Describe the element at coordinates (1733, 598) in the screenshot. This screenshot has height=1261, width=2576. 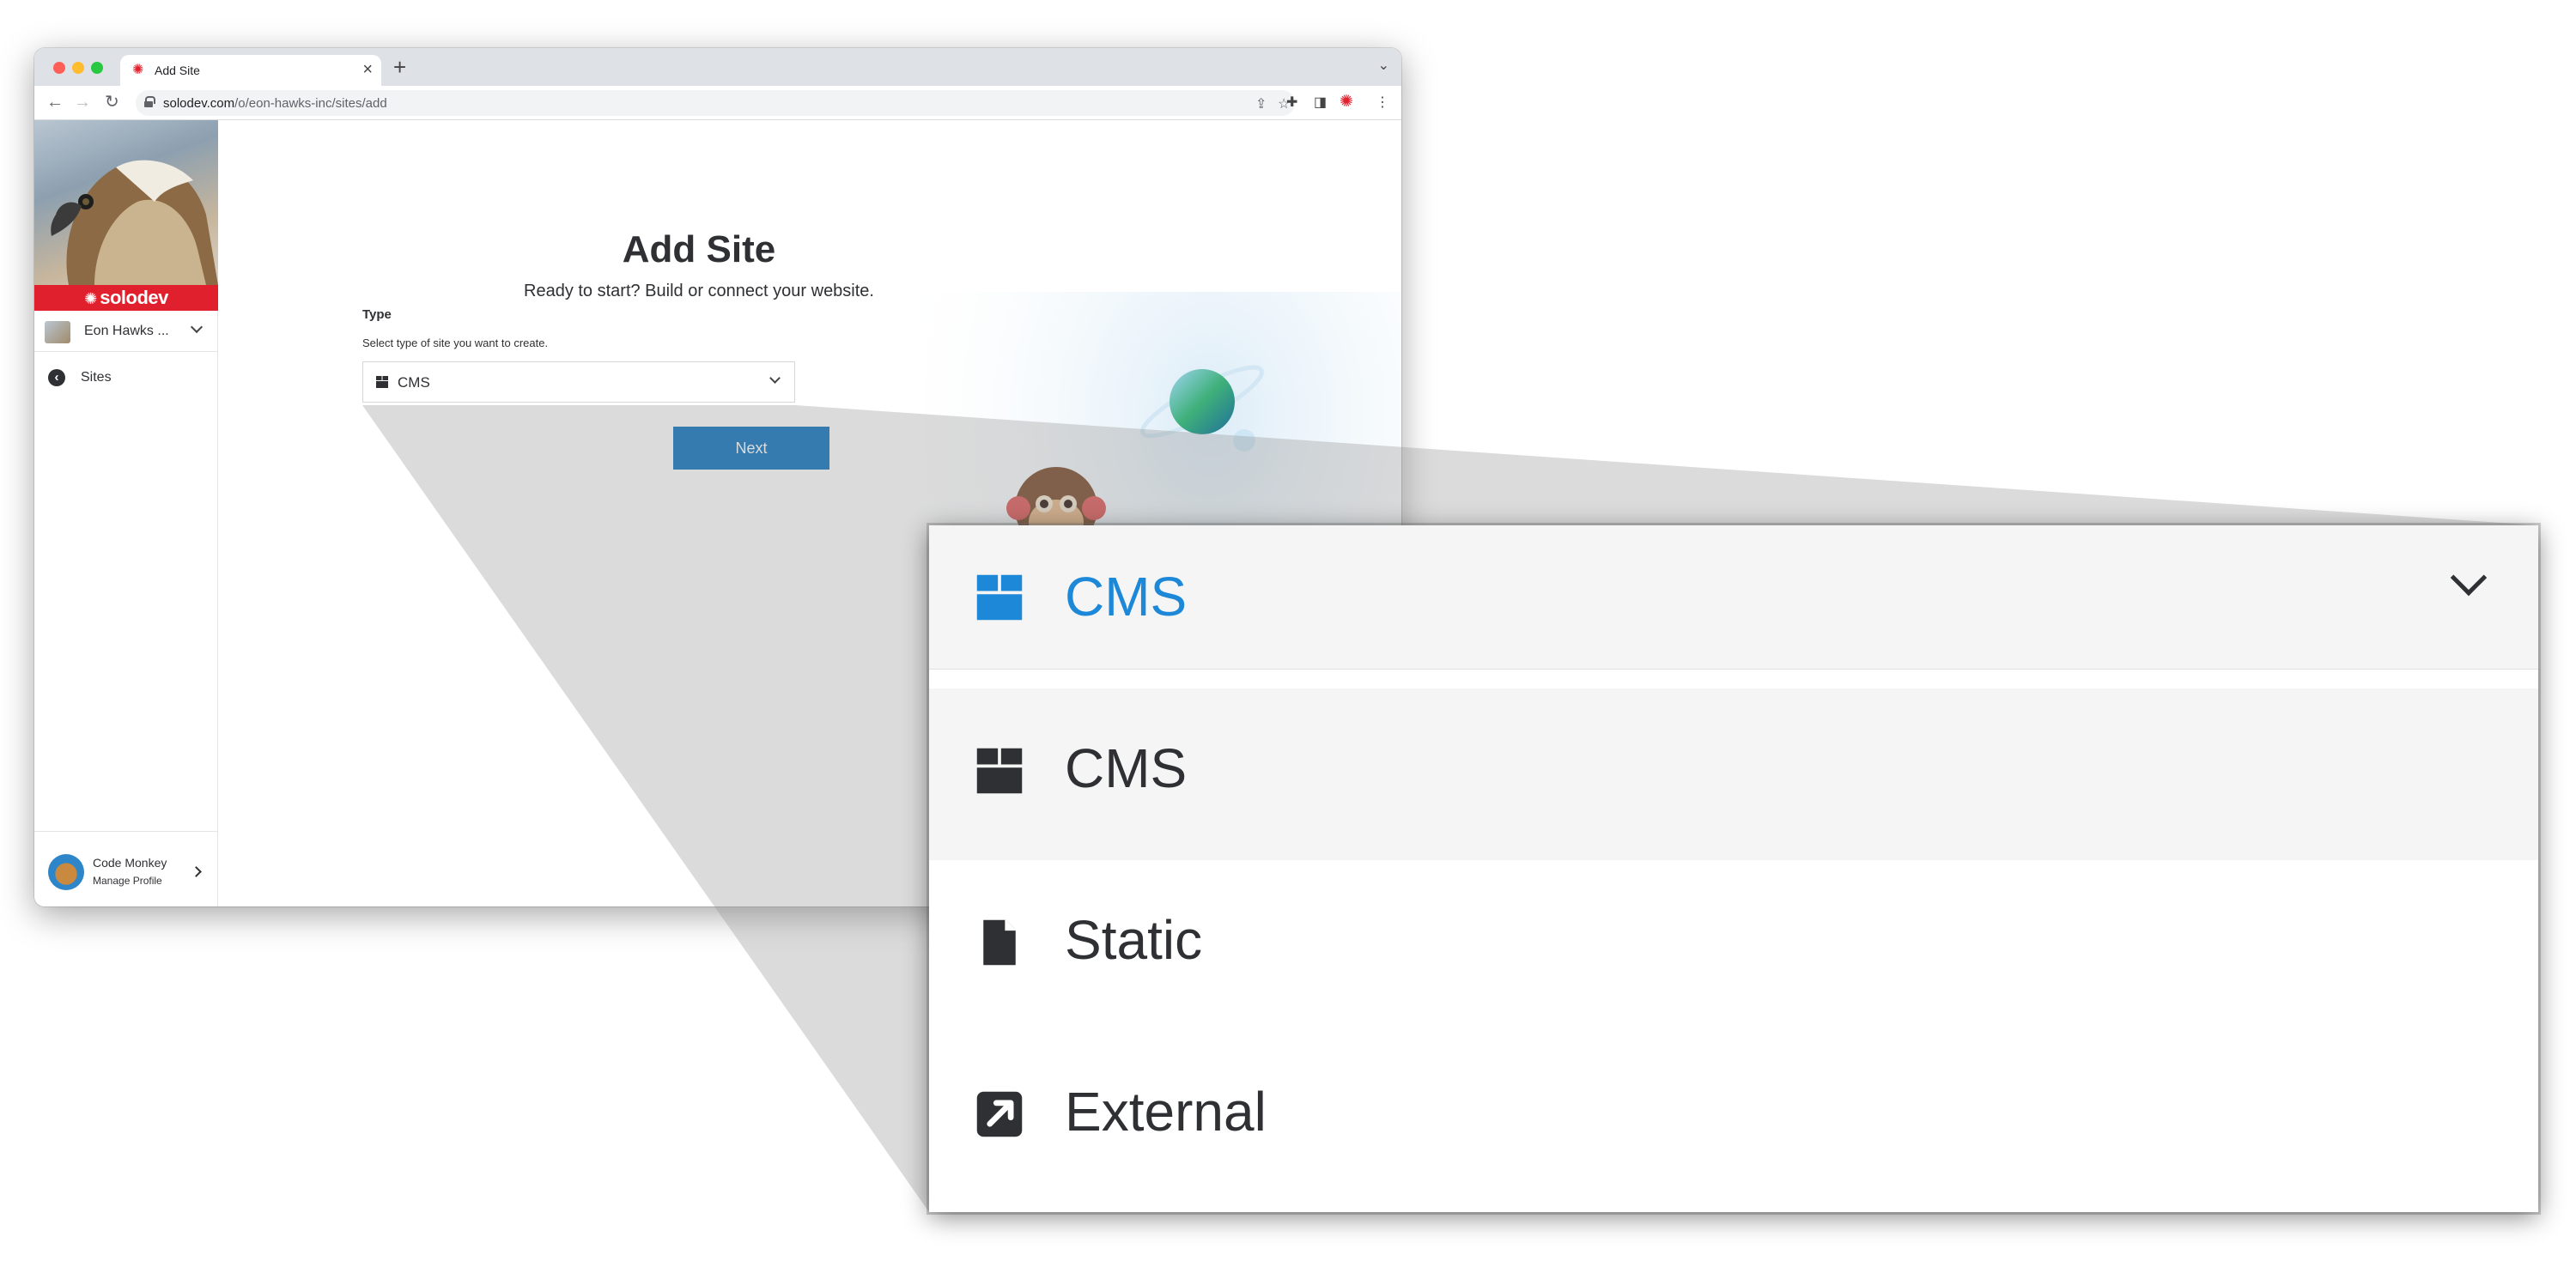
I see `zoomed-select-field: CMS` at that location.